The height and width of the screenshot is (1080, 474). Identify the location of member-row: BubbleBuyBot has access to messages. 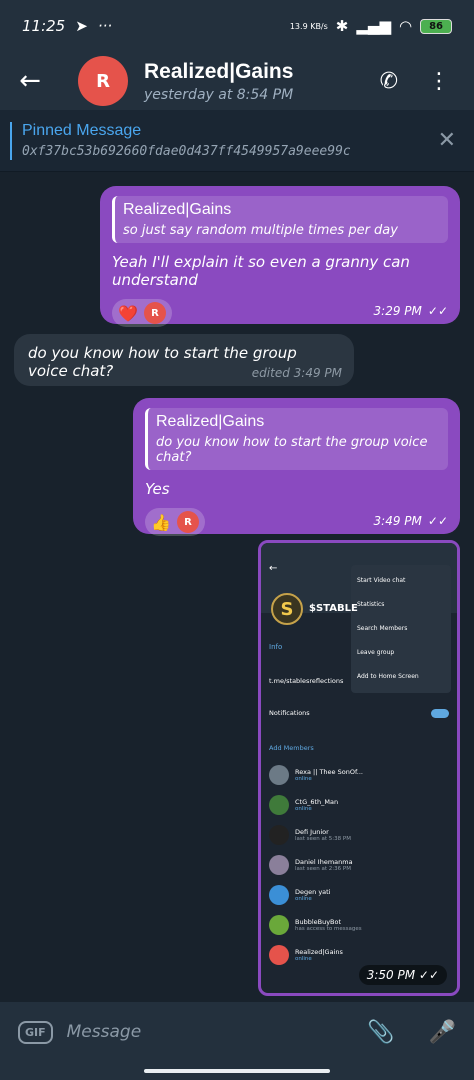
(359, 925).